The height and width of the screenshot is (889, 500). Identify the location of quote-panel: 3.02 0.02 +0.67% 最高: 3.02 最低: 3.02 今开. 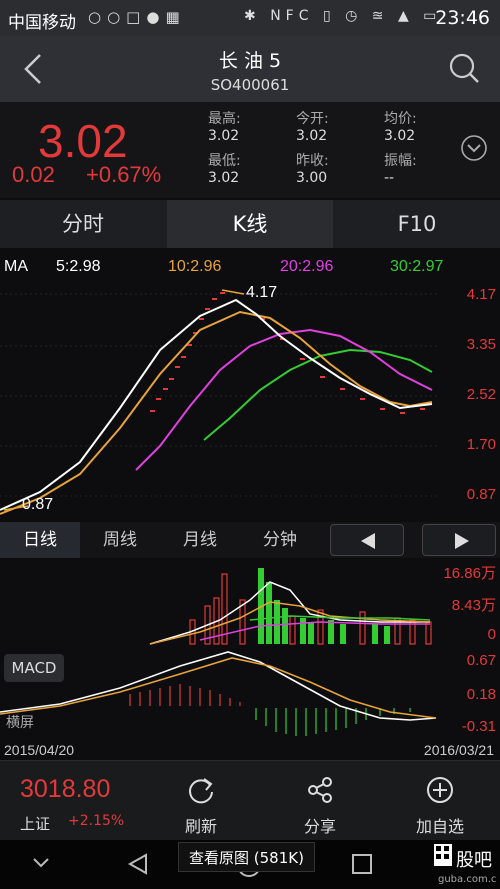
(250, 150).